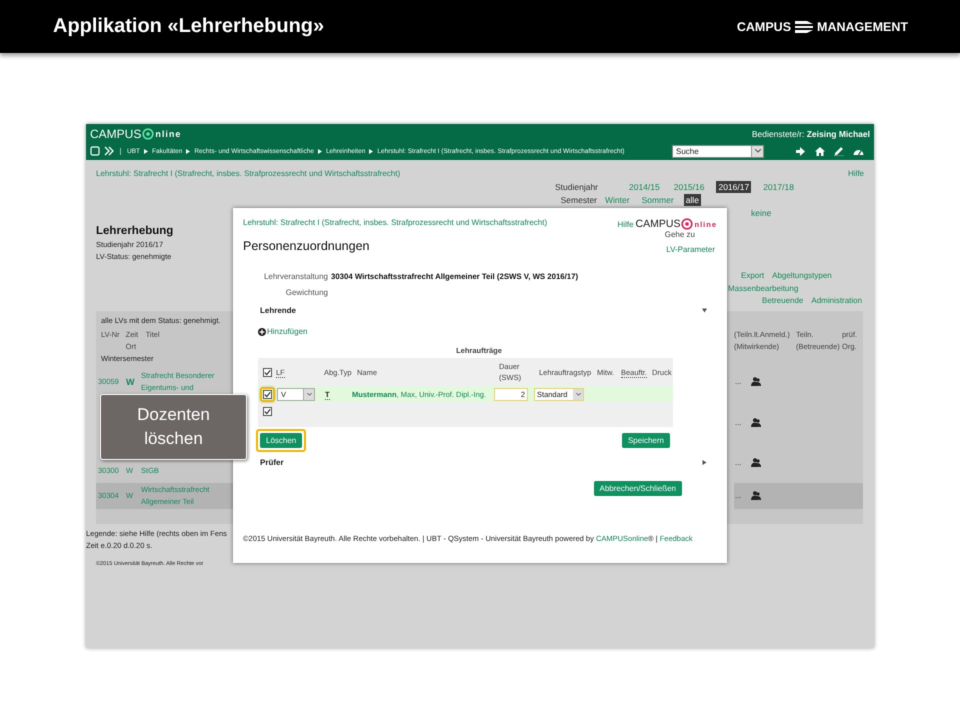 Image resolution: width=960 pixels, height=720 pixels. Describe the element at coordinates (679, 234) in the screenshot. I see `goto-label: Gehe zu` at that location.